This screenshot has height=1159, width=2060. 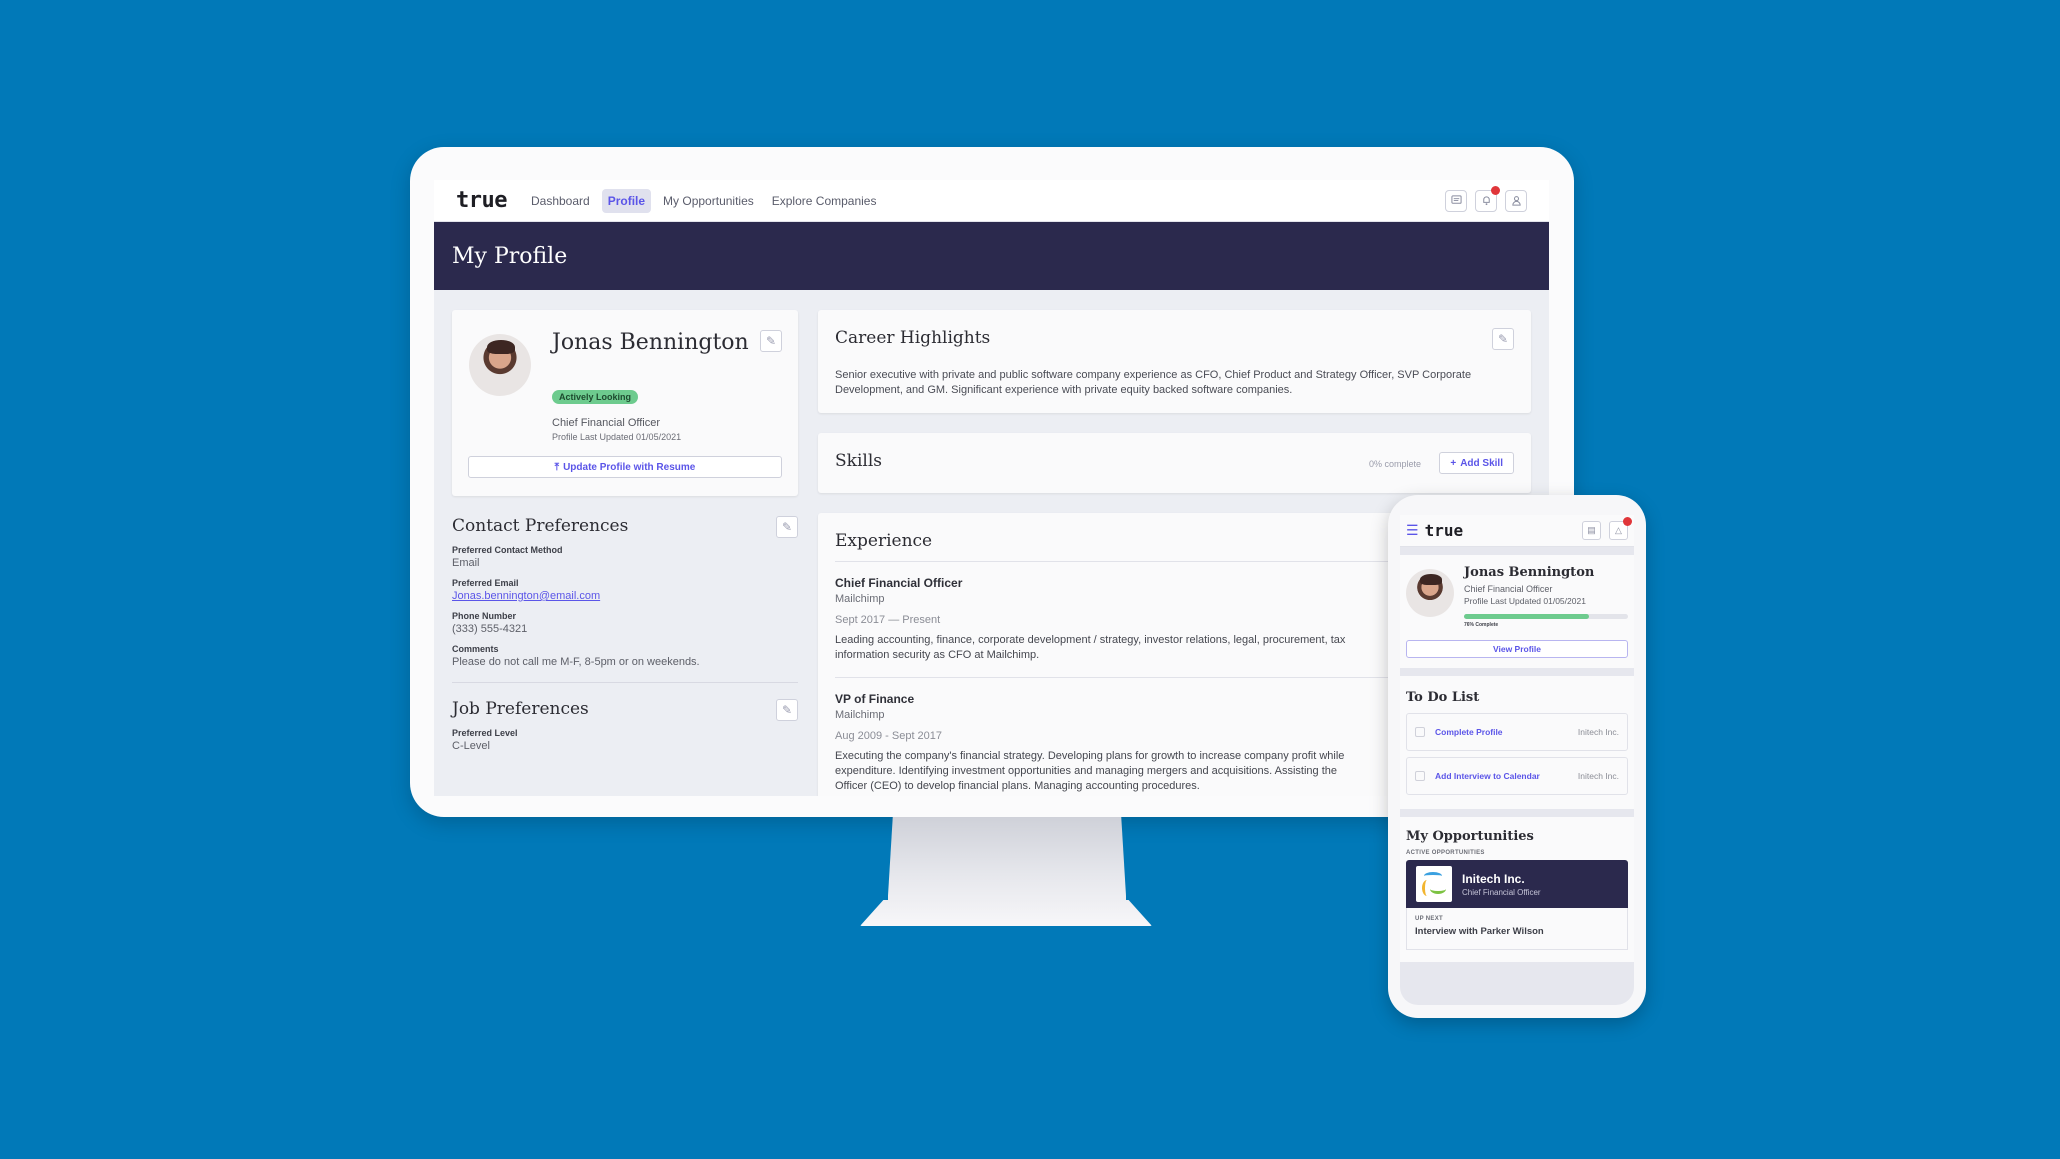 I want to click on skills-completion: 0% complete, so click(x=1394, y=464).